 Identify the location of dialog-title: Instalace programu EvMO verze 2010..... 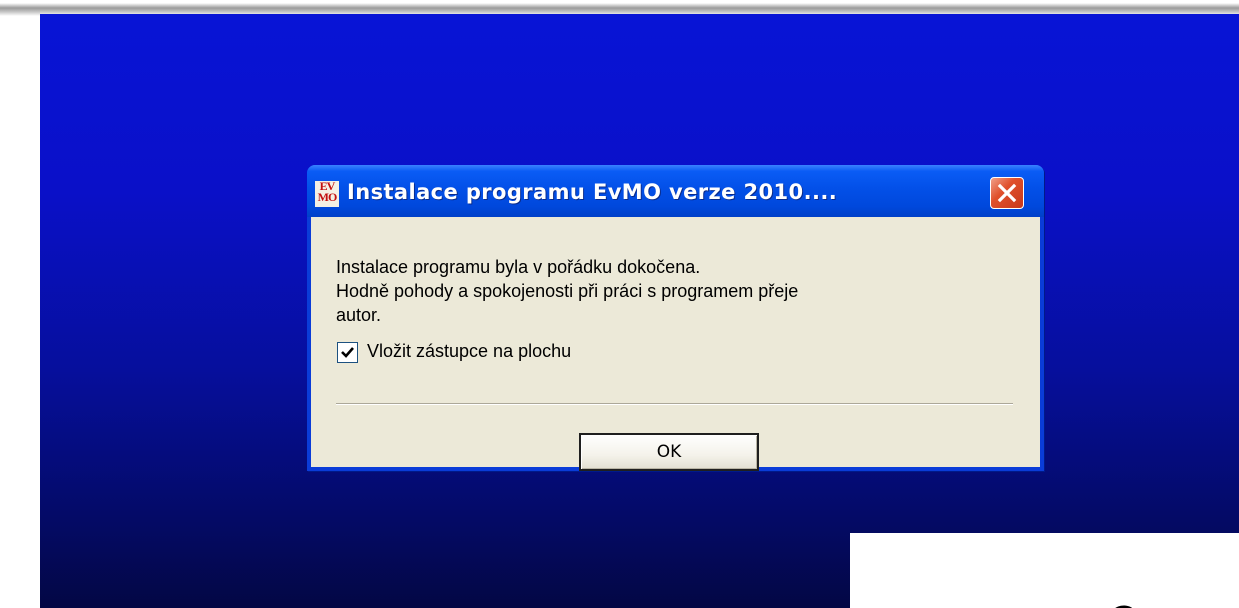
(592, 192).